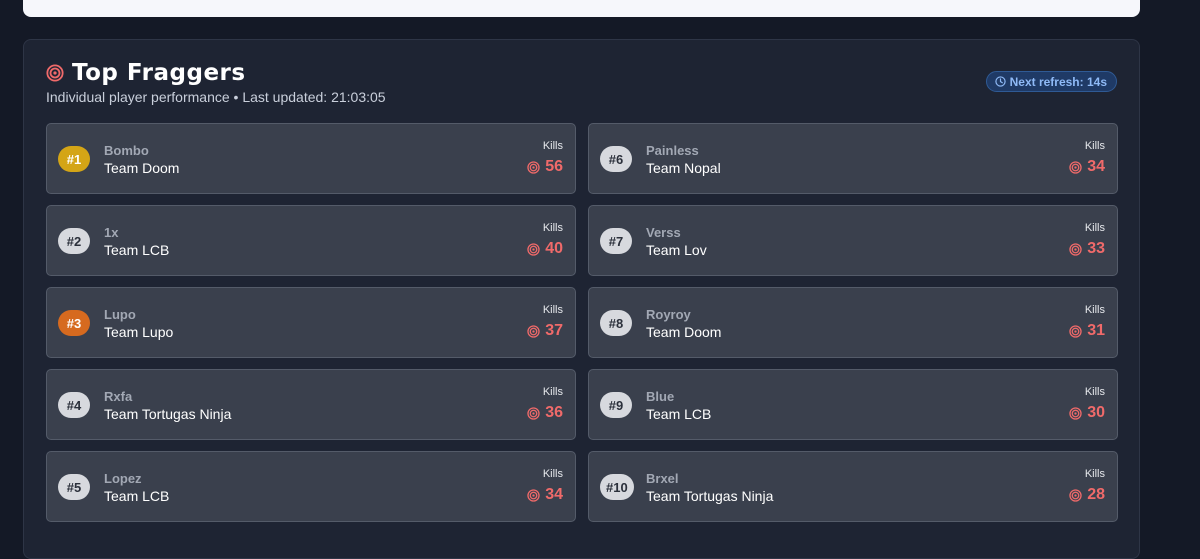  Describe the element at coordinates (311, 404) in the screenshot. I see `player-card: #4 Rxfa Team Tortugas Ninja Kills 36` at that location.